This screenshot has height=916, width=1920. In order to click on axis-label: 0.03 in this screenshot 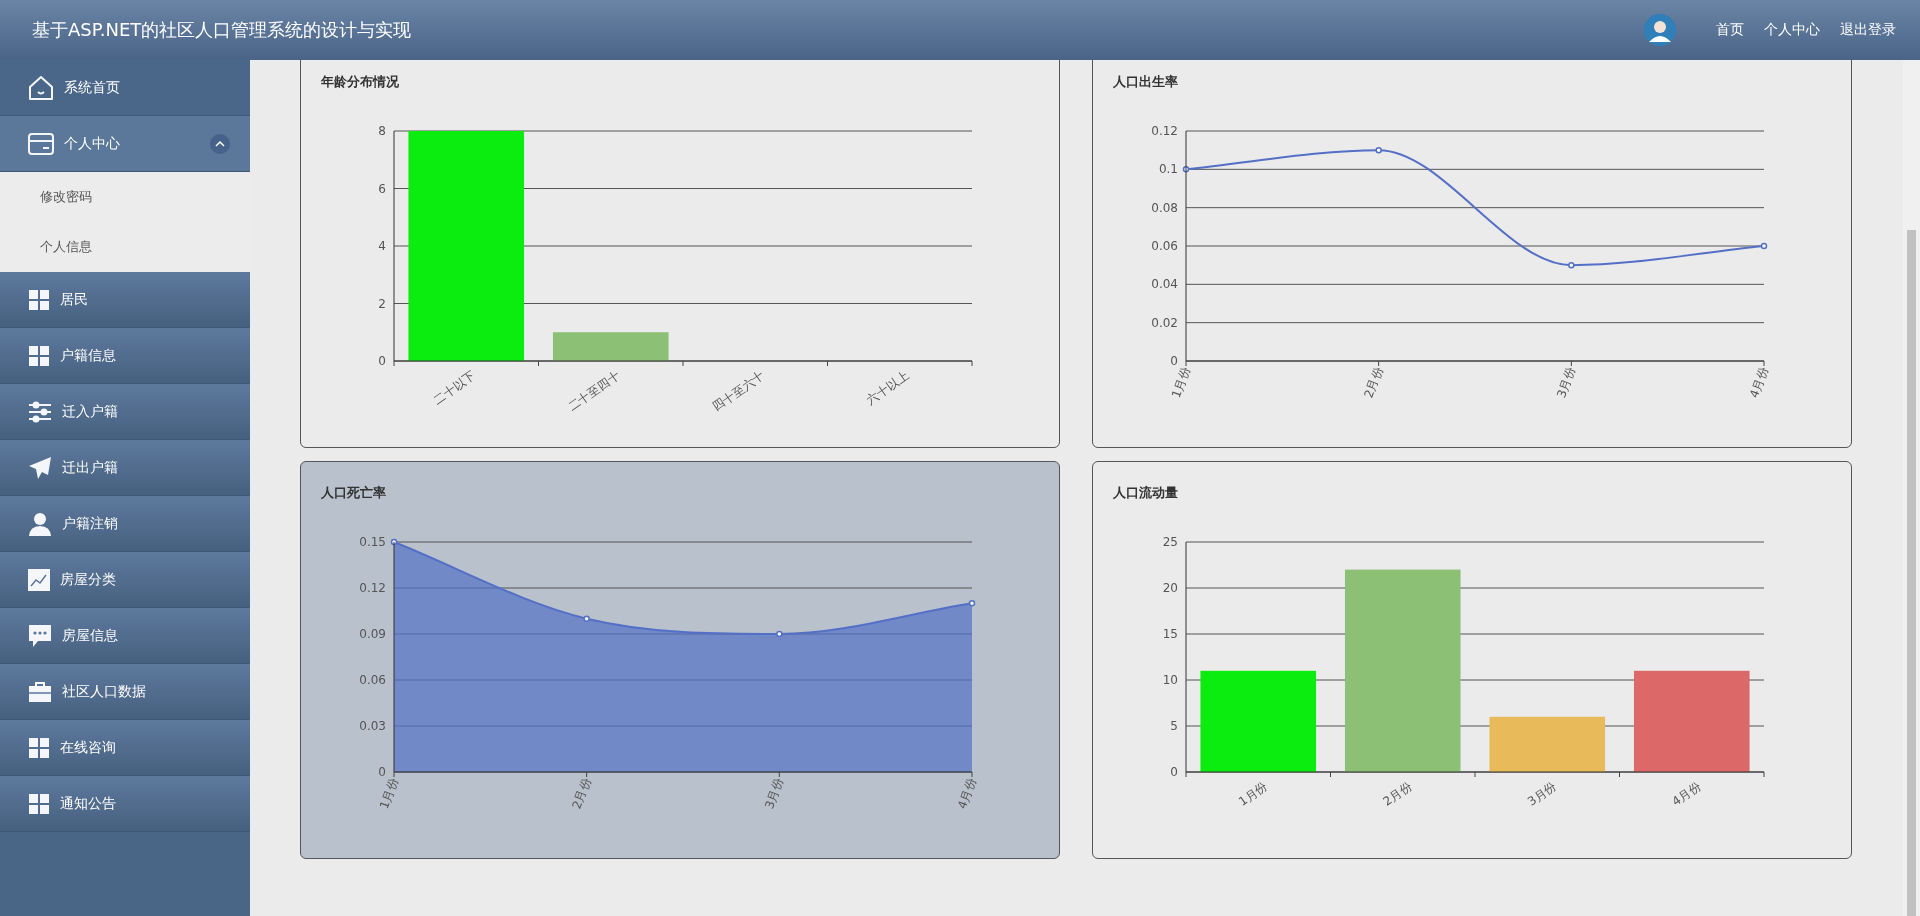, I will do `click(372, 726)`.